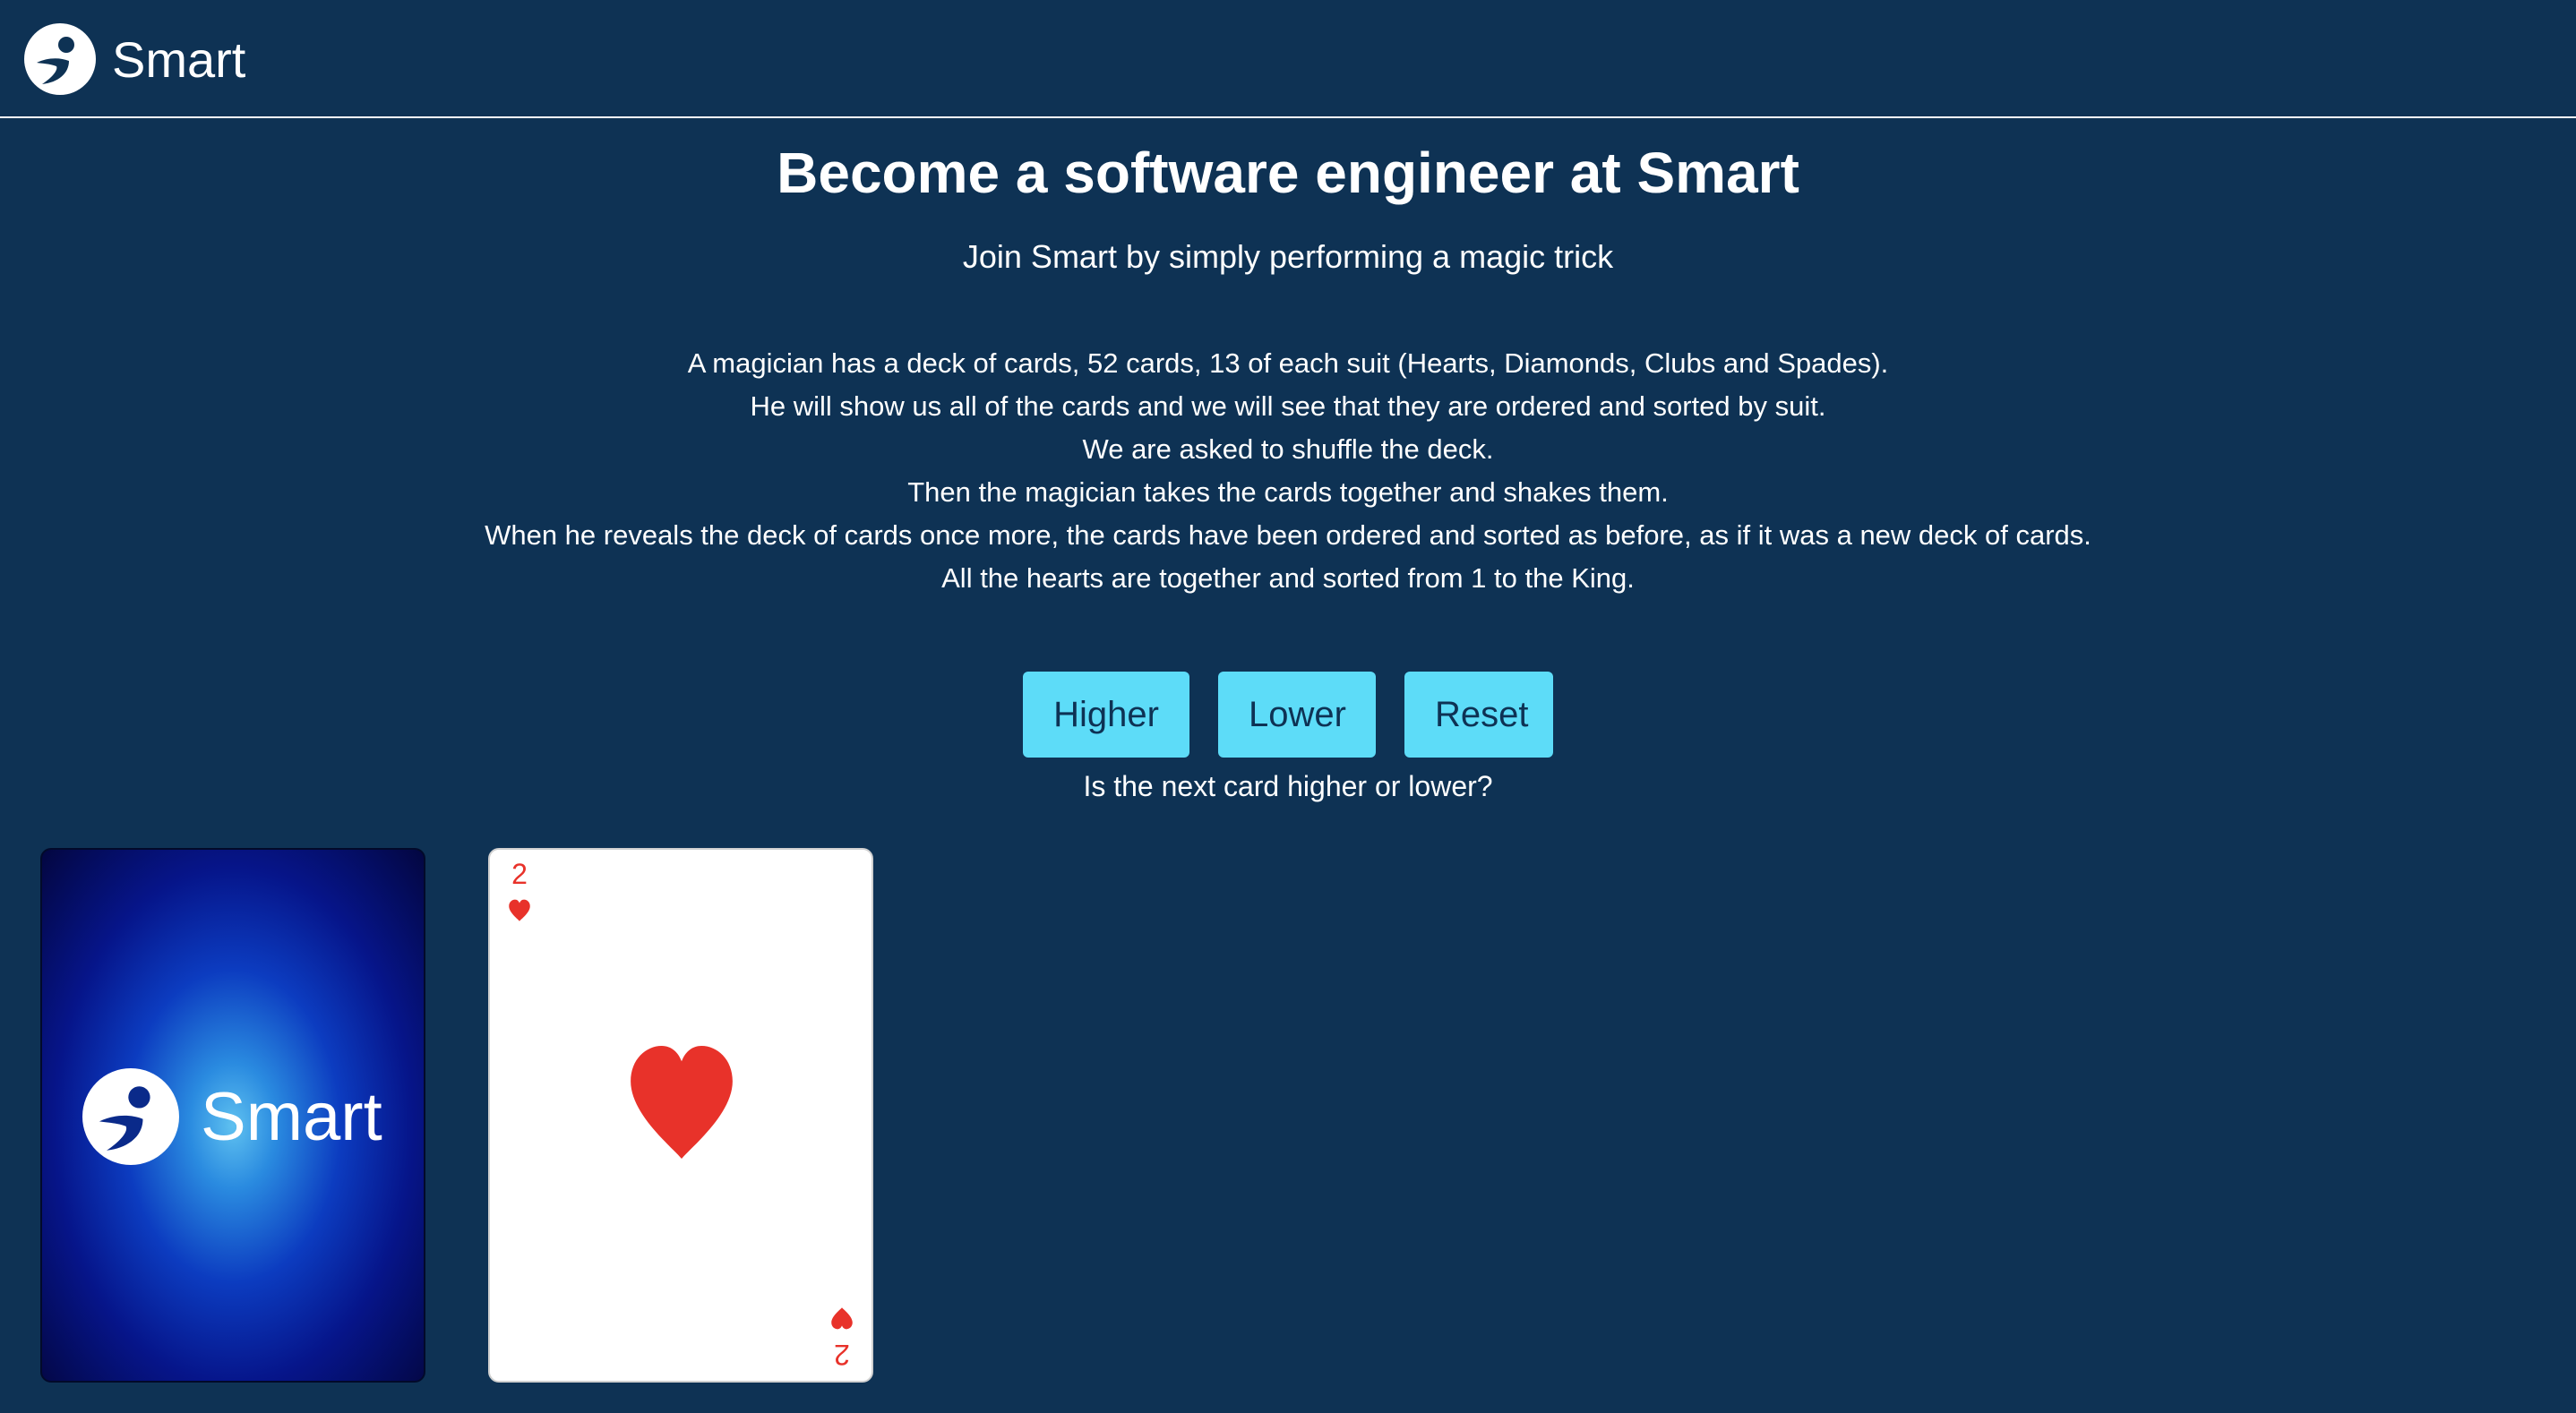 The image size is (2576, 1413). What do you see at coordinates (1288, 786) in the screenshot?
I see `guess-prompt: Is the next card higher or lower?` at bounding box center [1288, 786].